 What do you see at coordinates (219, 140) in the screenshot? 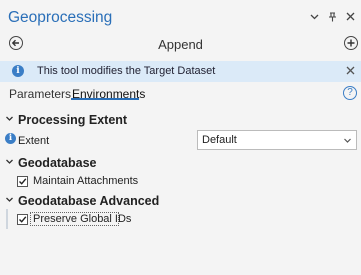
I see `extent-value: Default` at bounding box center [219, 140].